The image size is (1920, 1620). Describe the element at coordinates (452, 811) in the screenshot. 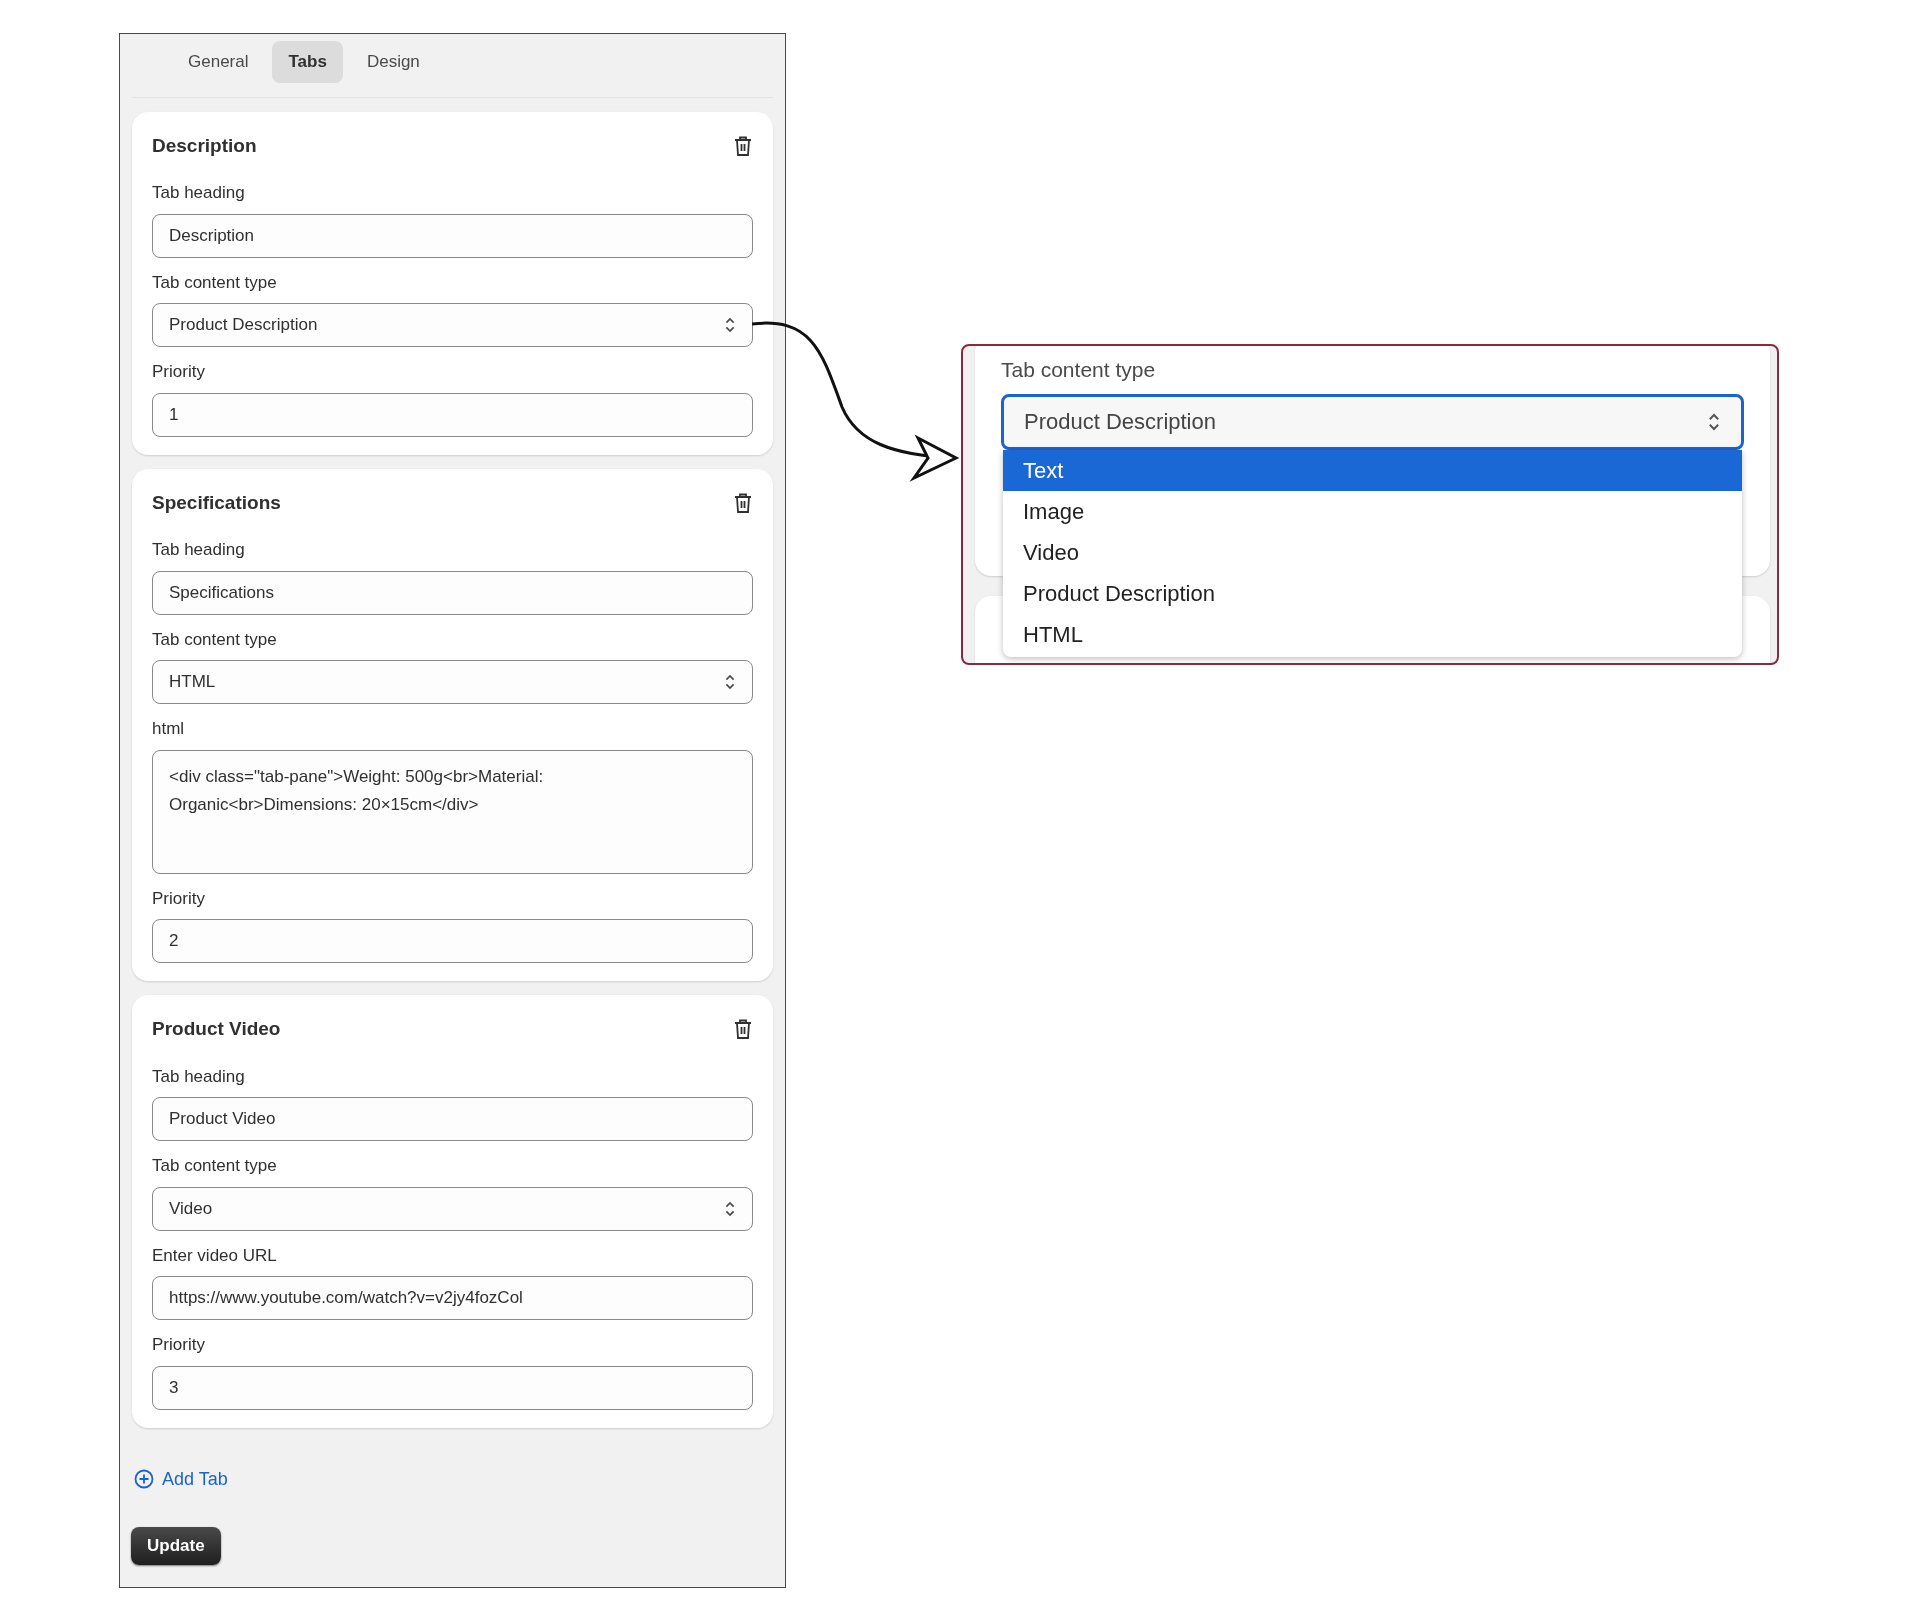

I see `text-area: <div class="tab-pane">Weight: 500g<br>Material: Organic<br>Dimensions: 20×15cm</div>` at that location.